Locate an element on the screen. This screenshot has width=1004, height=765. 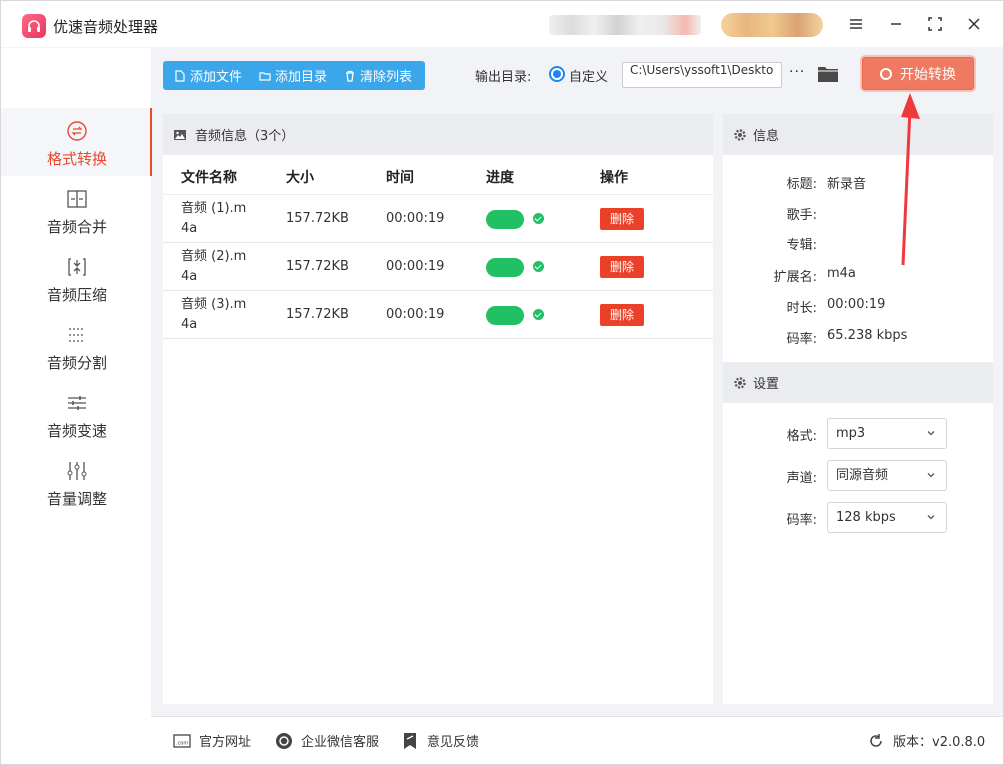
table-row: 音频 (3).m4a 157.72KB 00:00:19 删除 is located at coordinates (438, 315).